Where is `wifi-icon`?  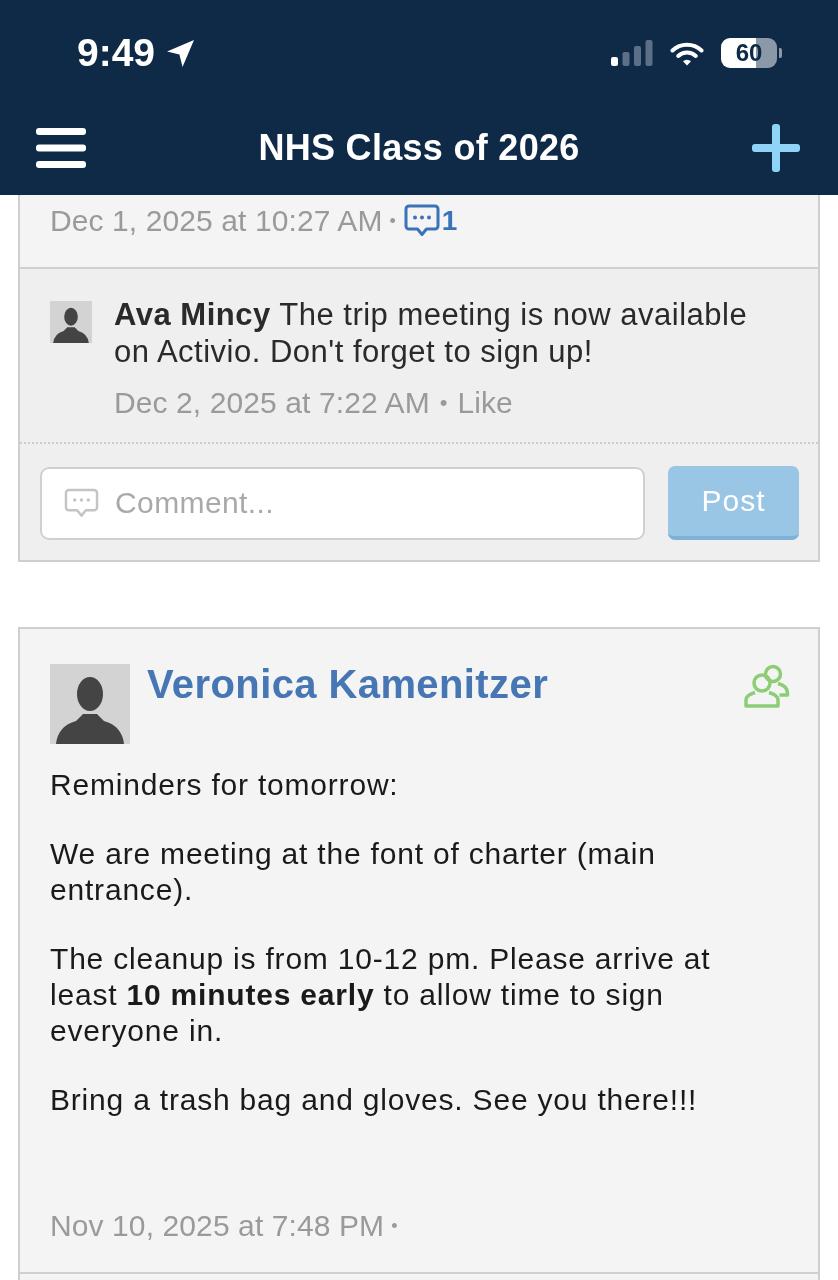 wifi-icon is located at coordinates (687, 53).